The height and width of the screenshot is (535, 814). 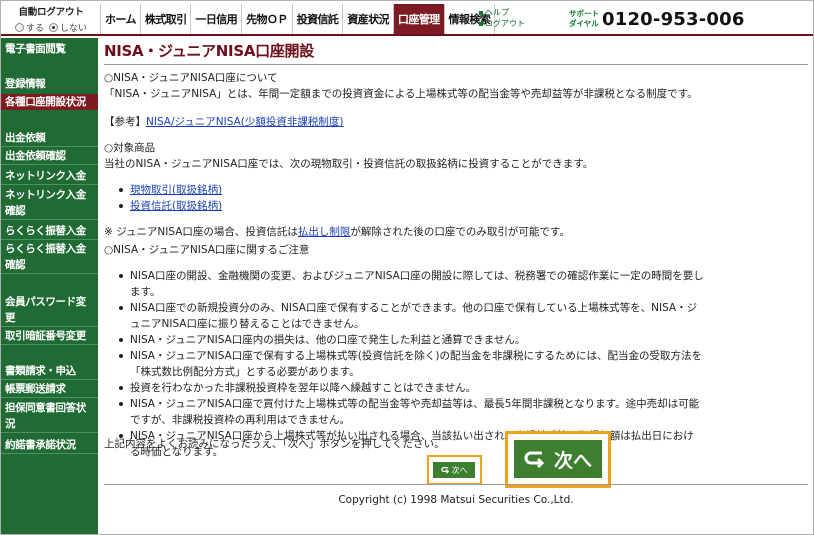 I want to click on main-nav: ホーム 株式取引 一日信用 先物ＯＰ 投資信託 資産状況 口座管理 情報検索, so click(x=298, y=19).